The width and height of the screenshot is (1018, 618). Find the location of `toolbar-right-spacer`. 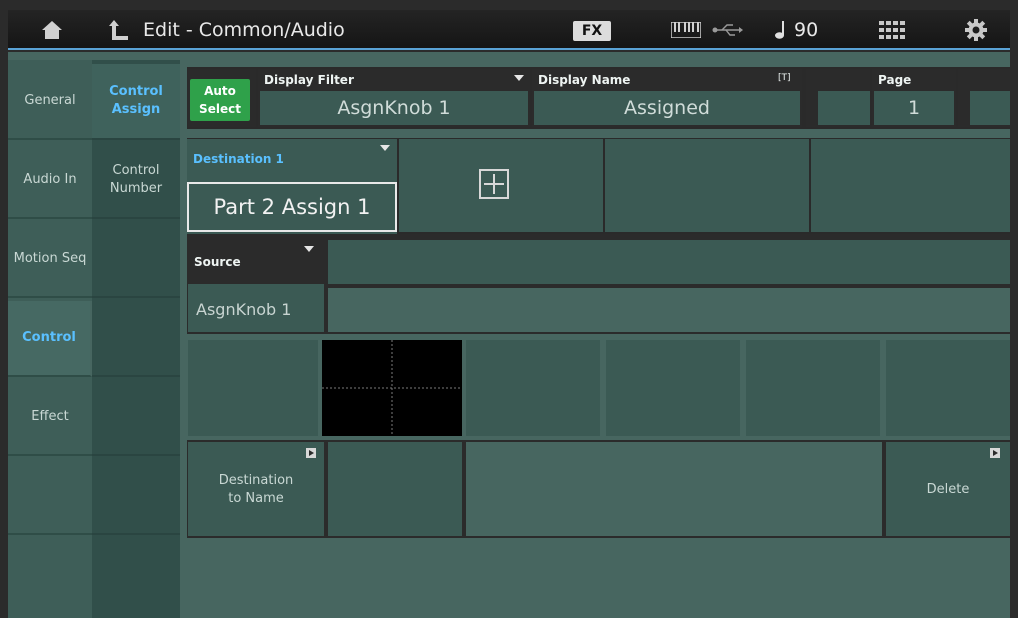

toolbar-right-spacer is located at coordinates (984, 98).